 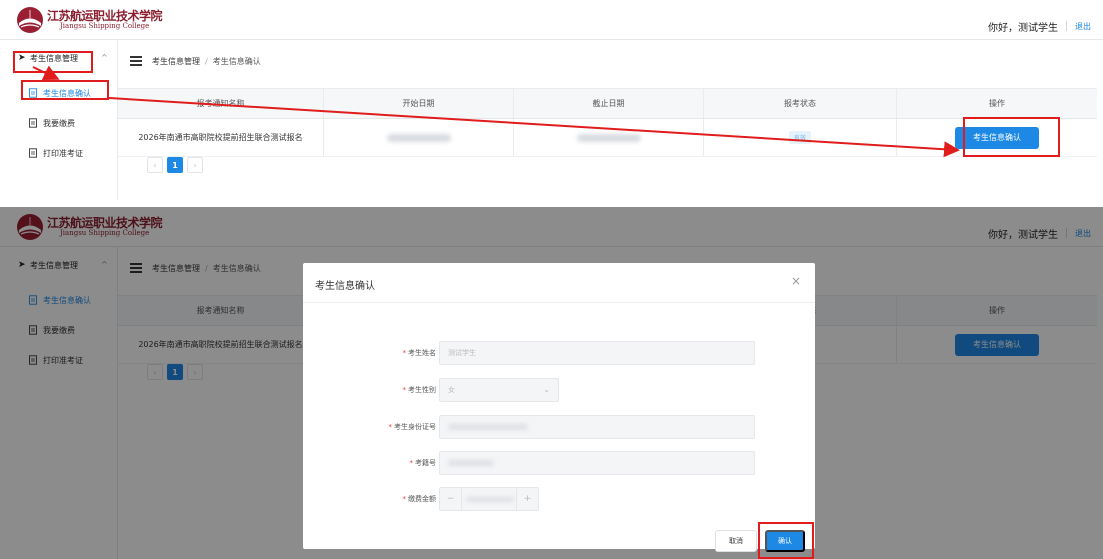 I want to click on user-area: 你好，测试学生 退出, so click(x=1039, y=26).